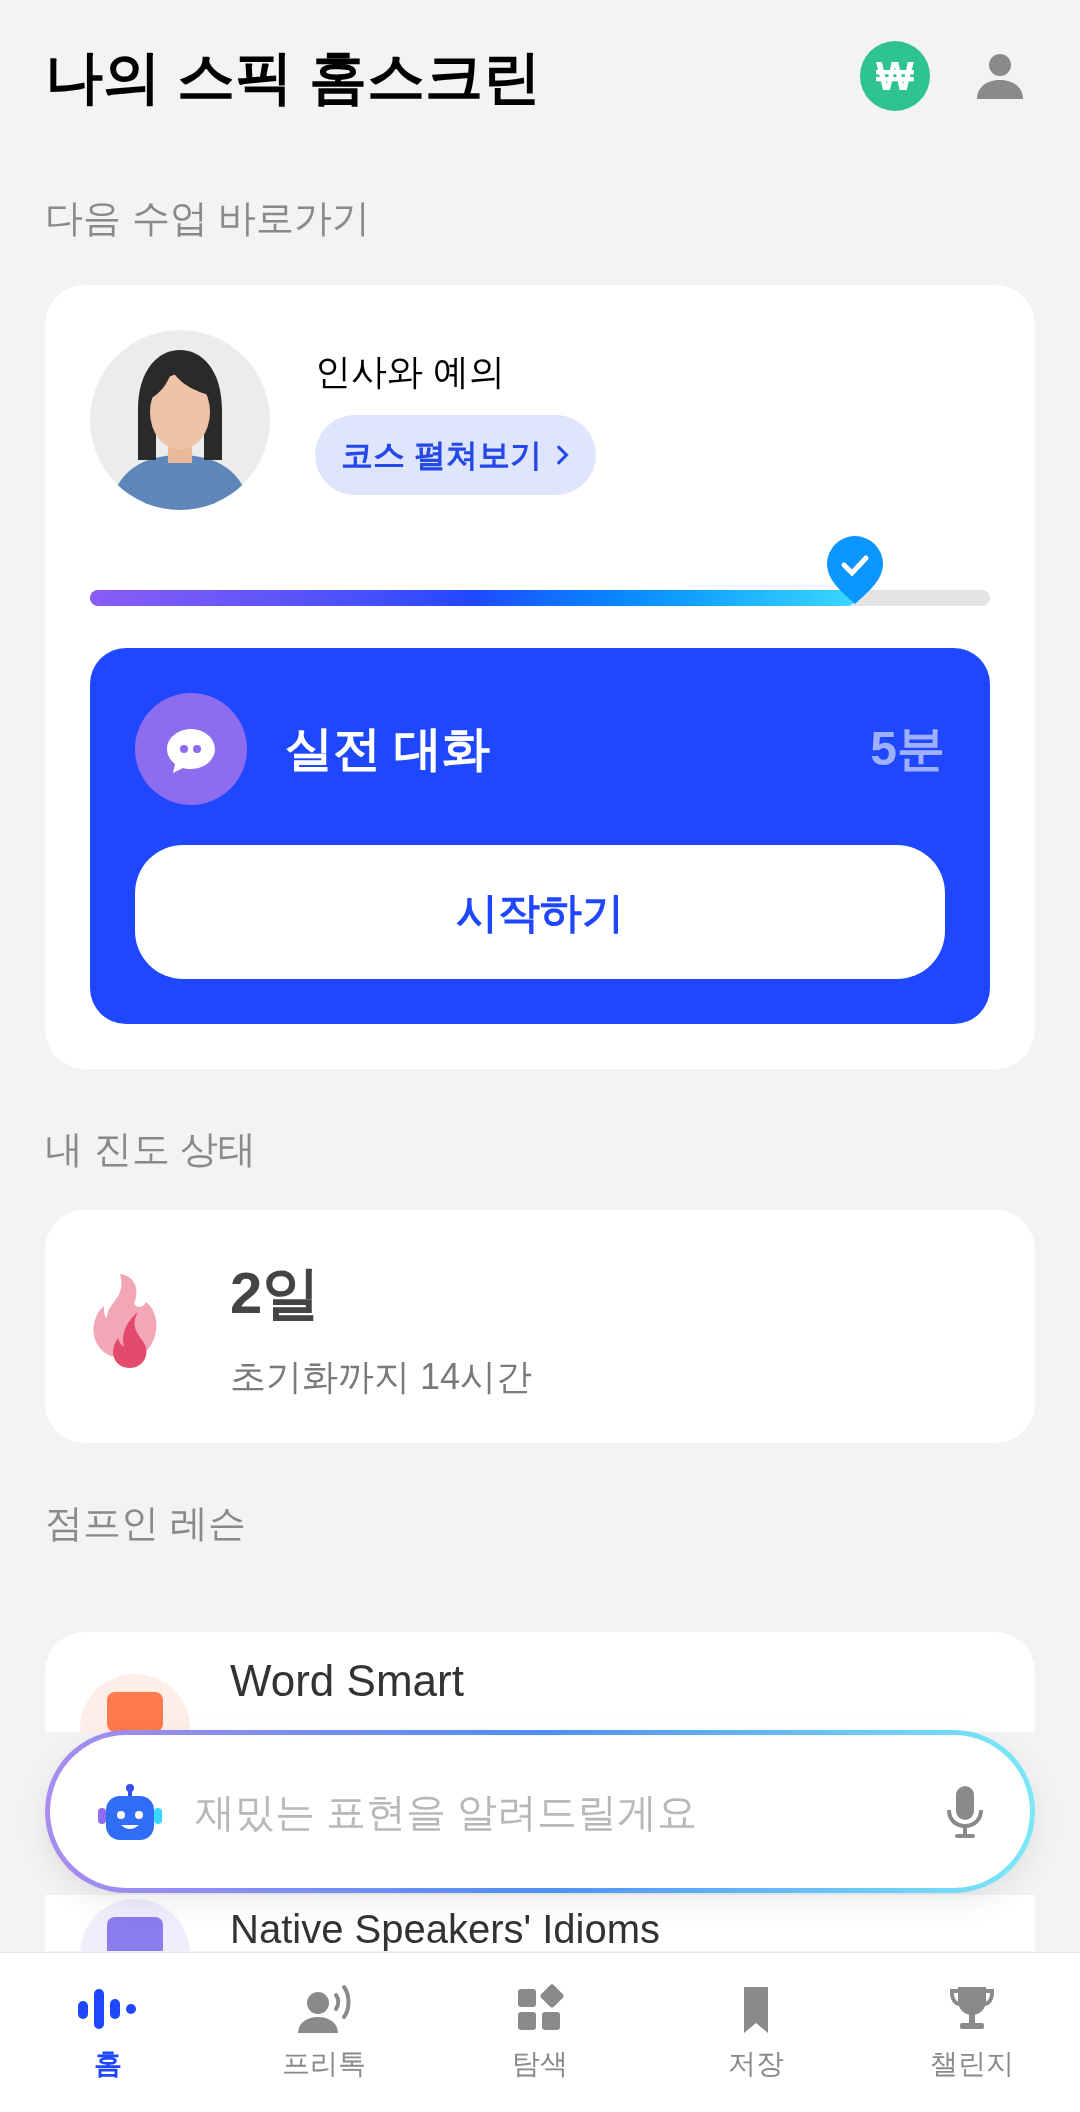  I want to click on lesson-title: Word Smart, so click(347, 1681).